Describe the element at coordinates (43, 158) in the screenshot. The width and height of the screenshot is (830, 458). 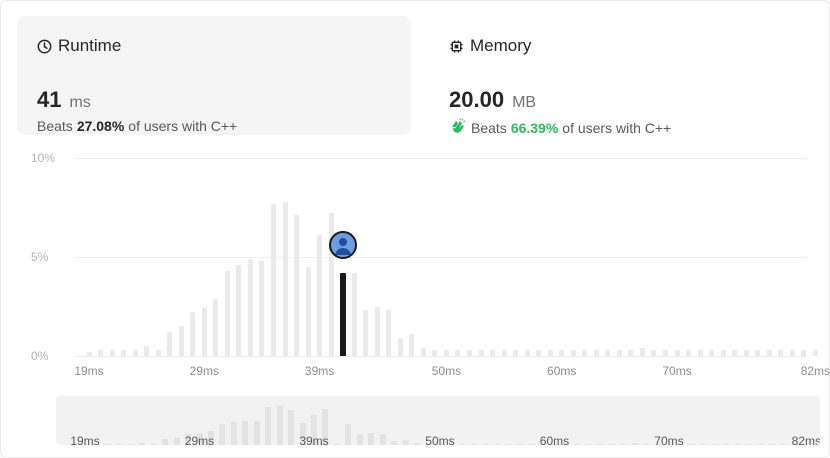
I see `y-tick-label: 10%` at that location.